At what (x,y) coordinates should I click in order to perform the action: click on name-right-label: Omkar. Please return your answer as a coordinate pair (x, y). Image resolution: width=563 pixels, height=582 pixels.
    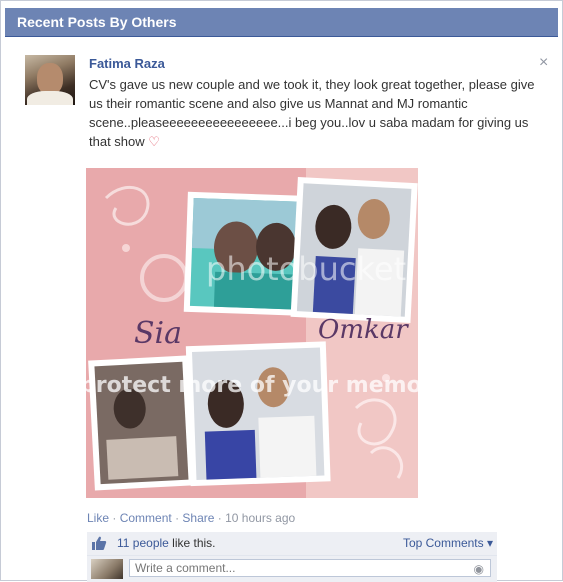
    Looking at the image, I should click on (363, 330).